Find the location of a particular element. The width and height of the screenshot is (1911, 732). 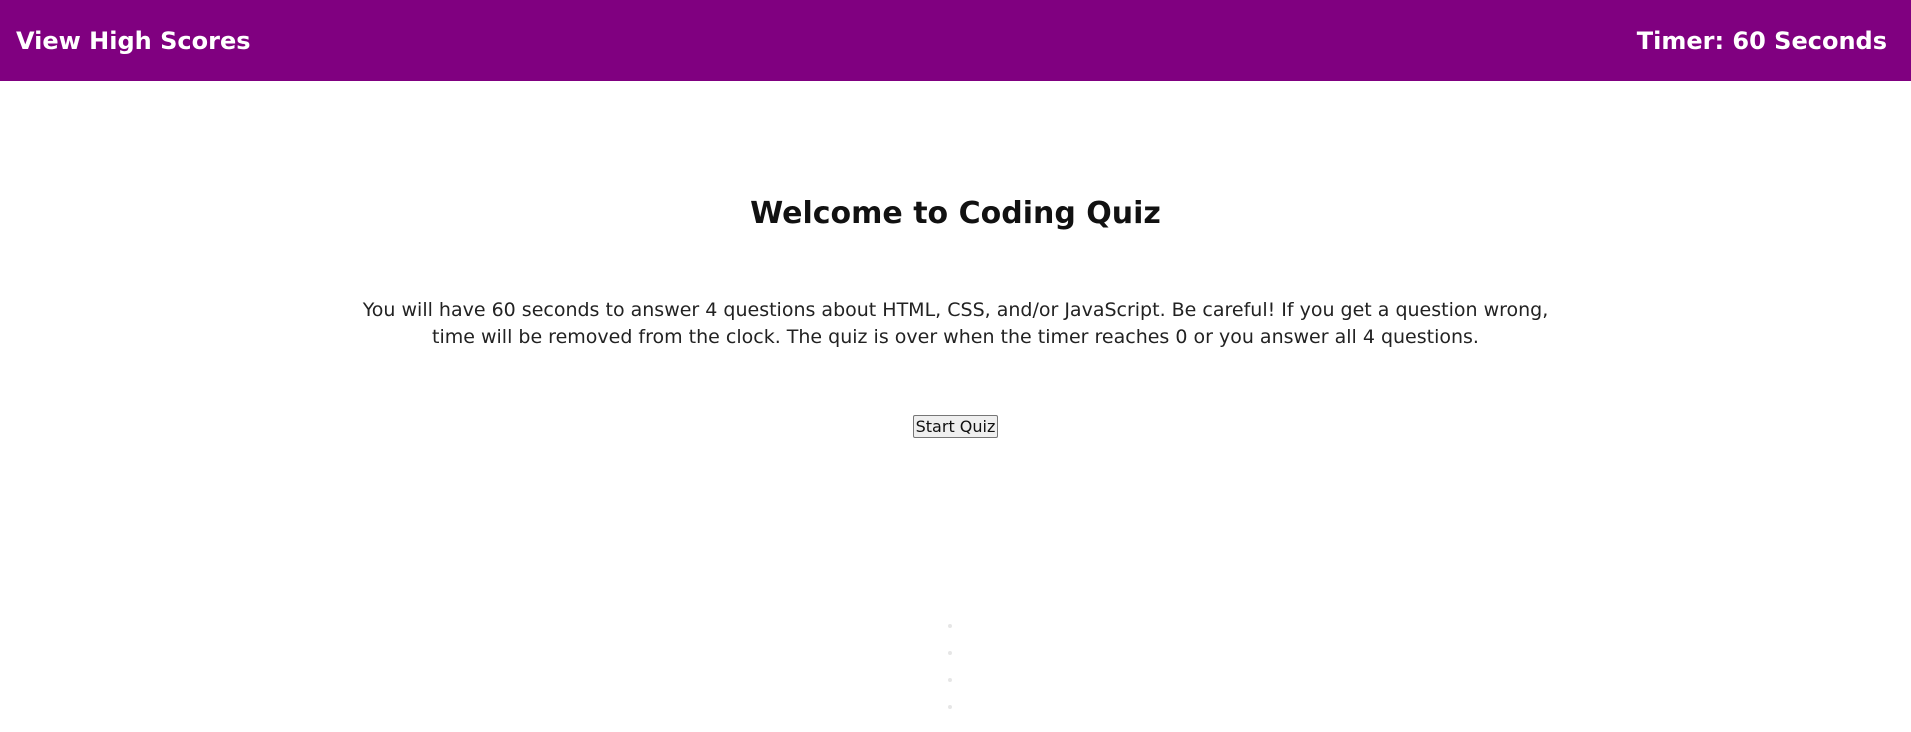

timer-display: Timer: 60 Seconds is located at coordinates (1761, 40).